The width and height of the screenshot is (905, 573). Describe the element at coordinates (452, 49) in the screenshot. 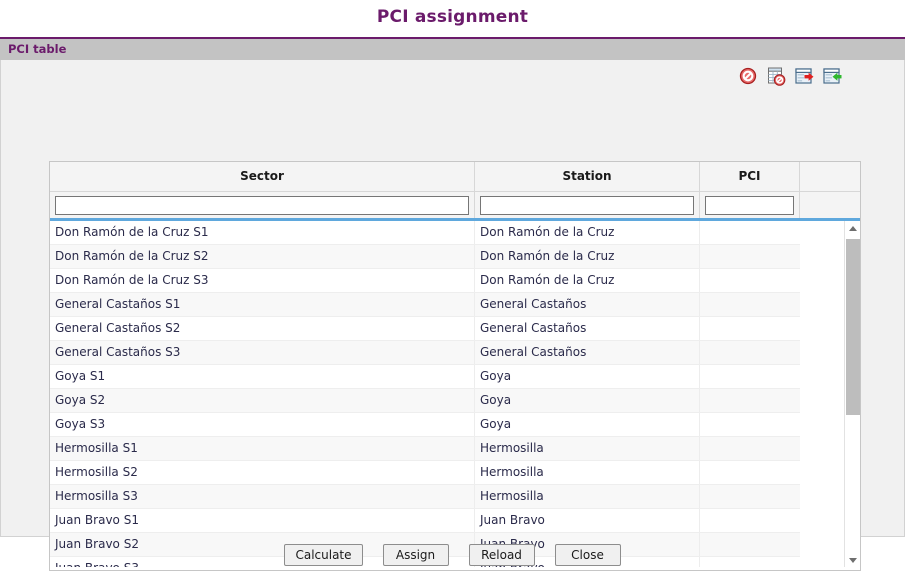

I see `panel-header: PCI table` at that location.